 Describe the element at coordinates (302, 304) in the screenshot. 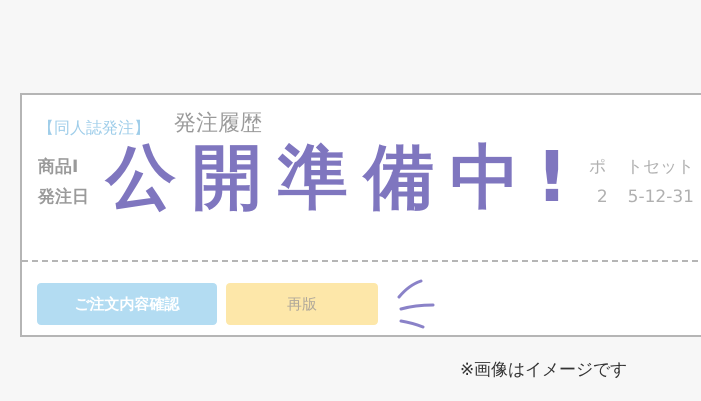

I see `action-button: 再版` at that location.